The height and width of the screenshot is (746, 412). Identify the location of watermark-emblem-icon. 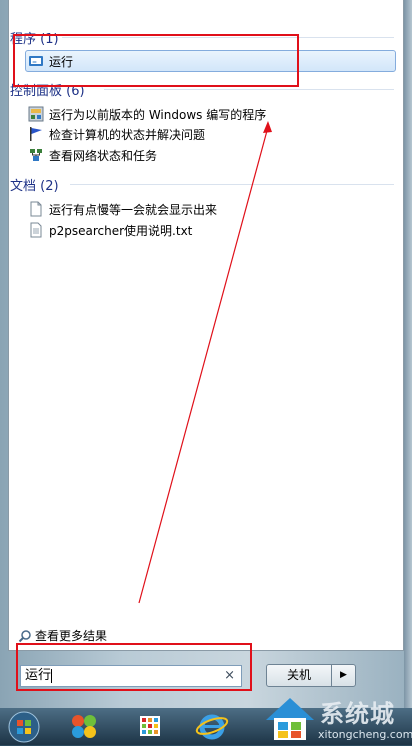
(290, 719).